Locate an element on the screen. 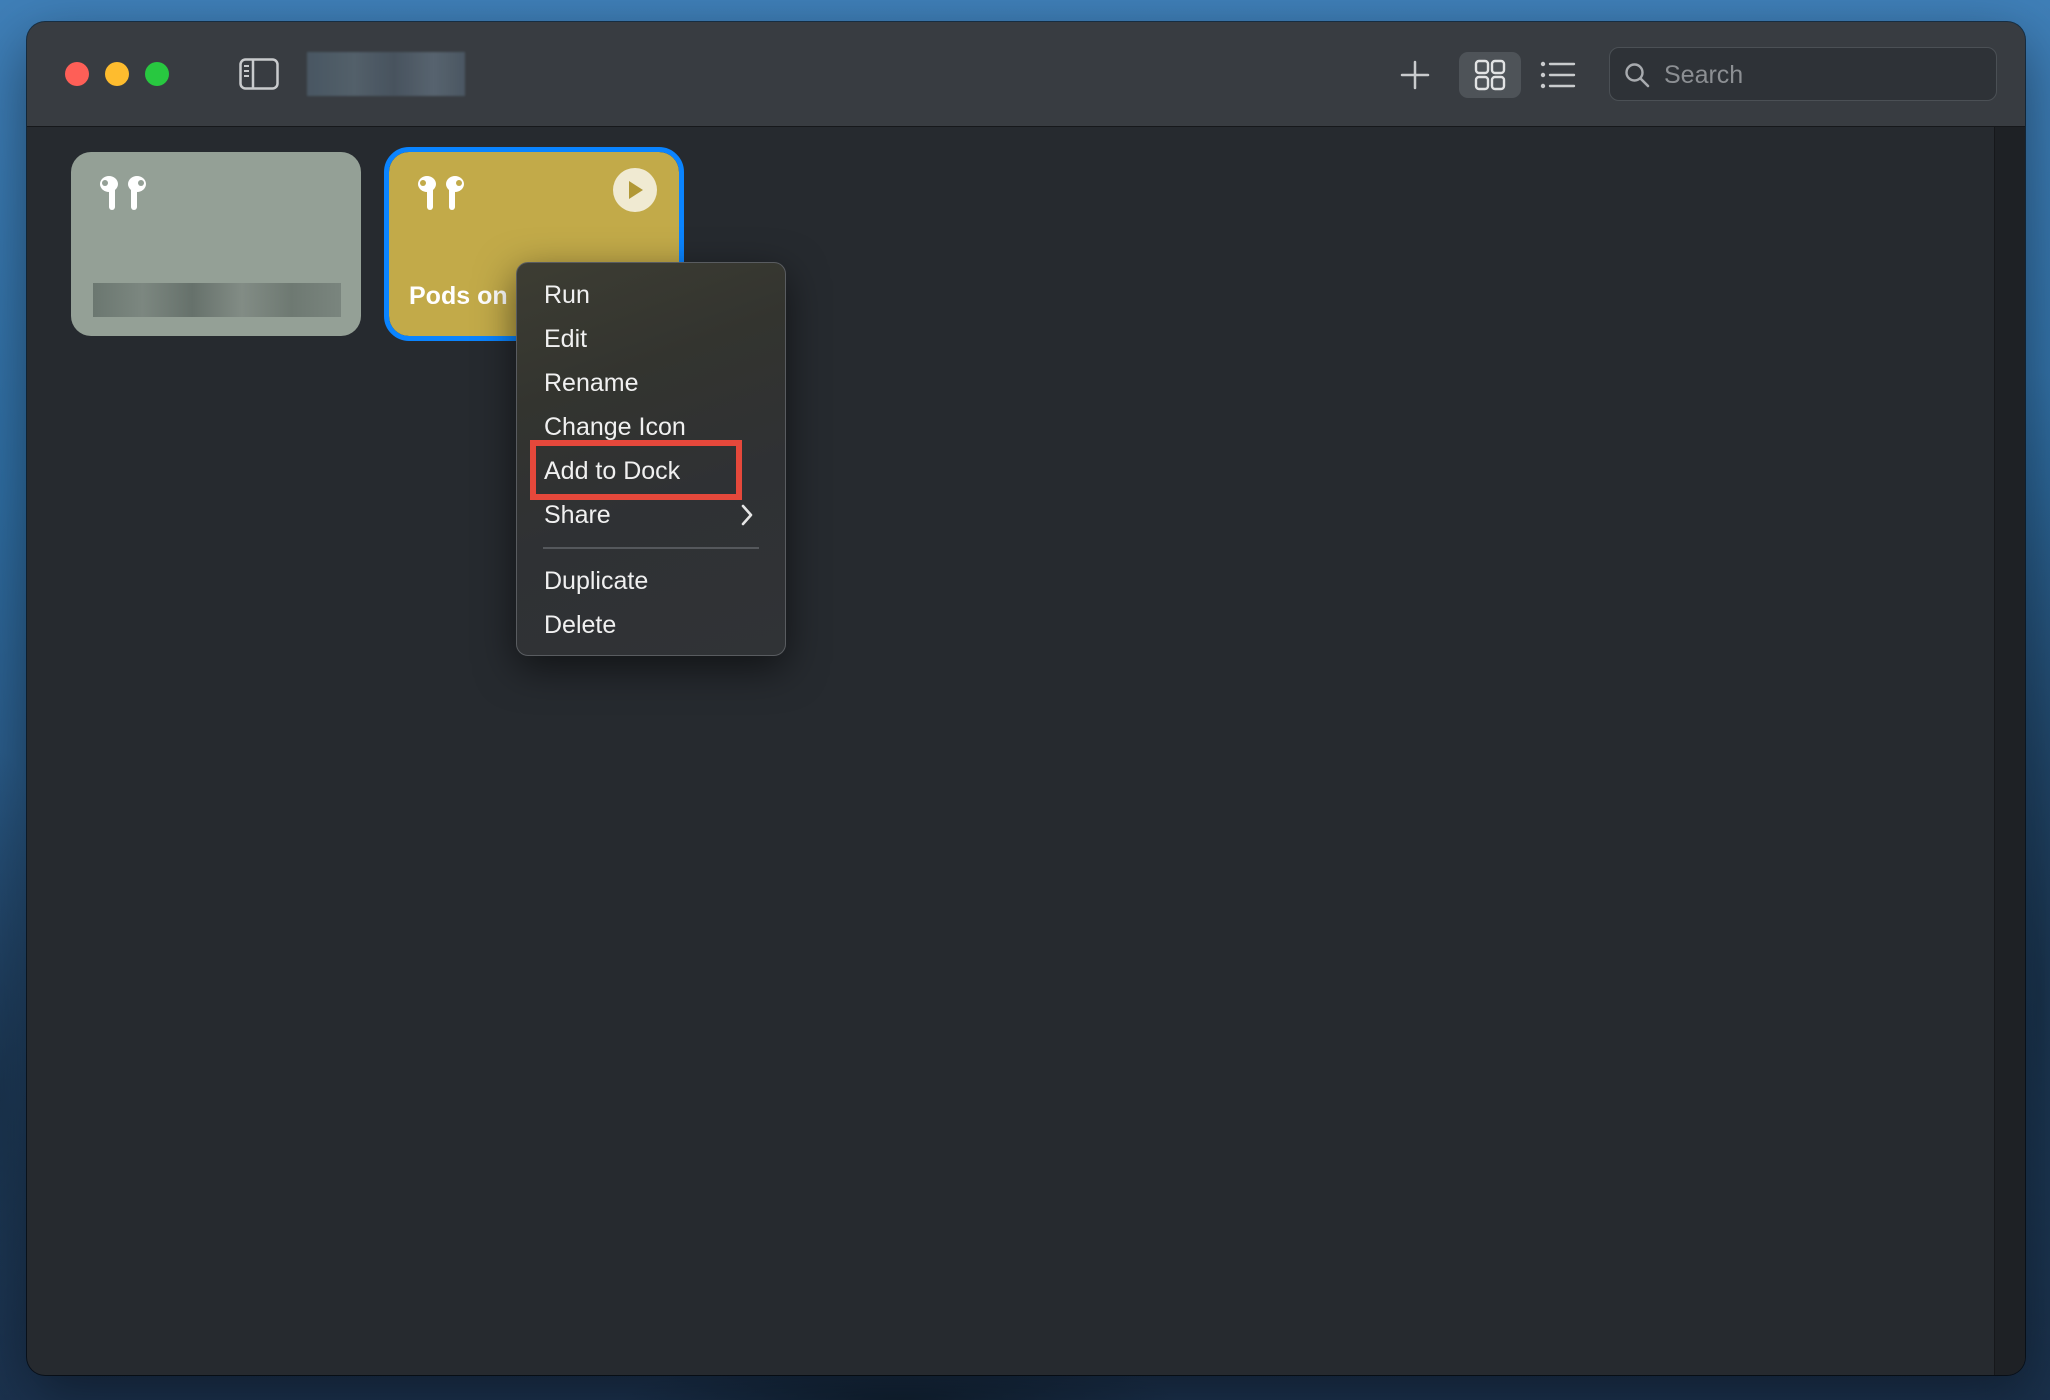  plus-icon is located at coordinates (1415, 75).